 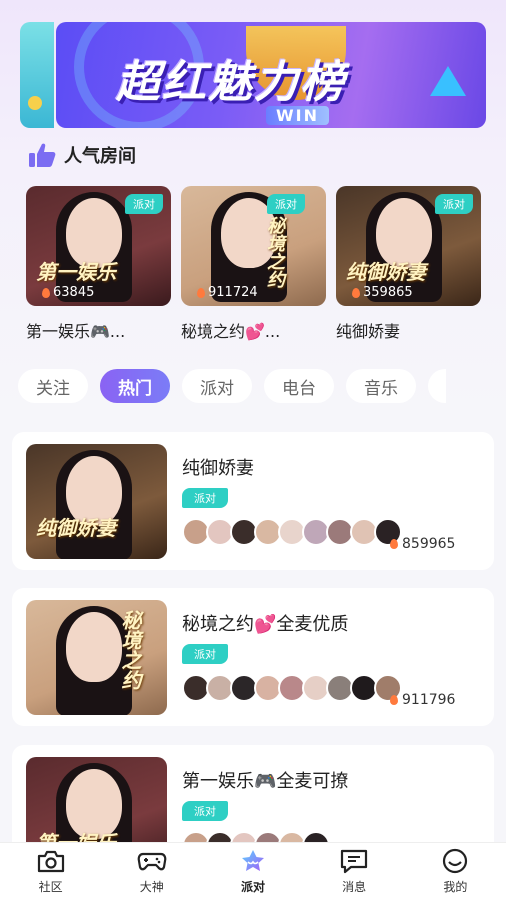 I want to click on popular-rooms-header: 人气房间, so click(x=82, y=155).